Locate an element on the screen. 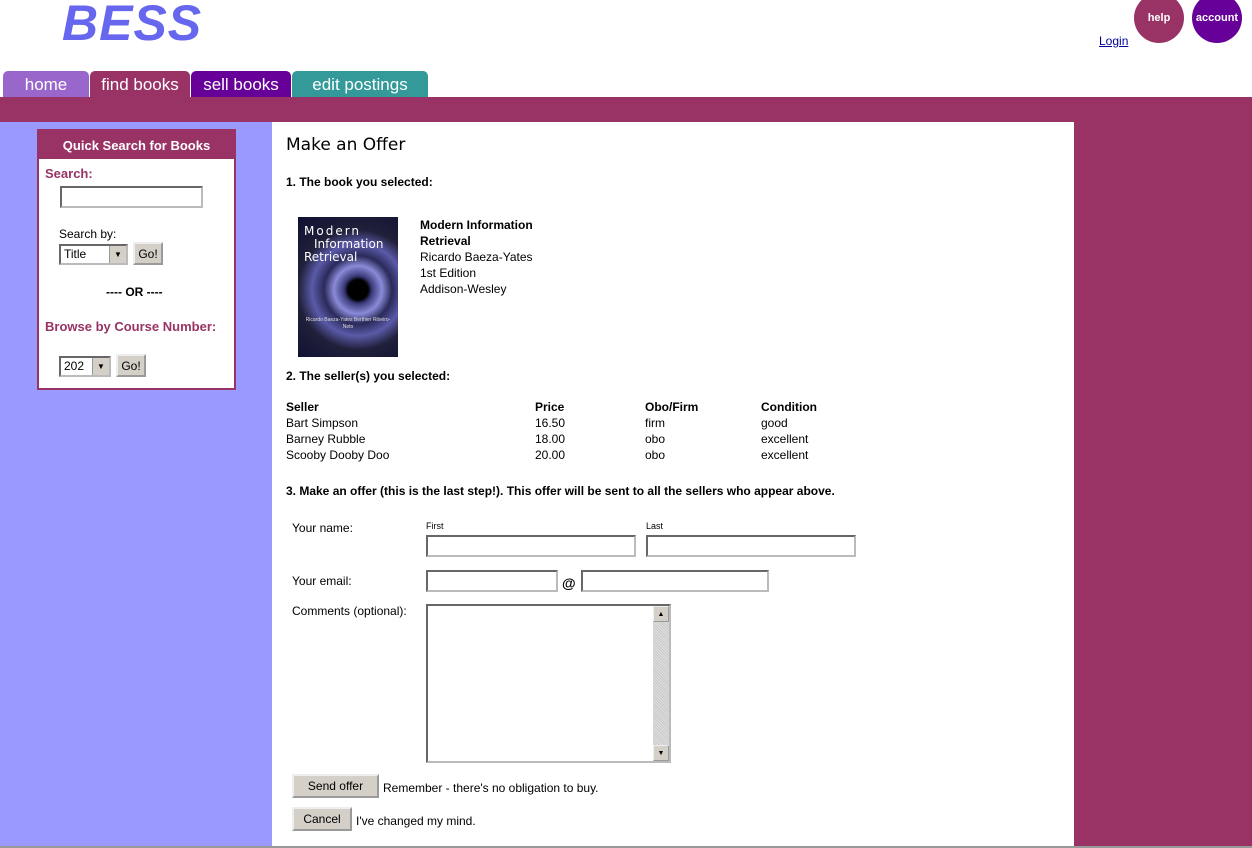 Image resolution: width=1252 pixels, height=848 pixels. last-name-input is located at coordinates (751, 546).